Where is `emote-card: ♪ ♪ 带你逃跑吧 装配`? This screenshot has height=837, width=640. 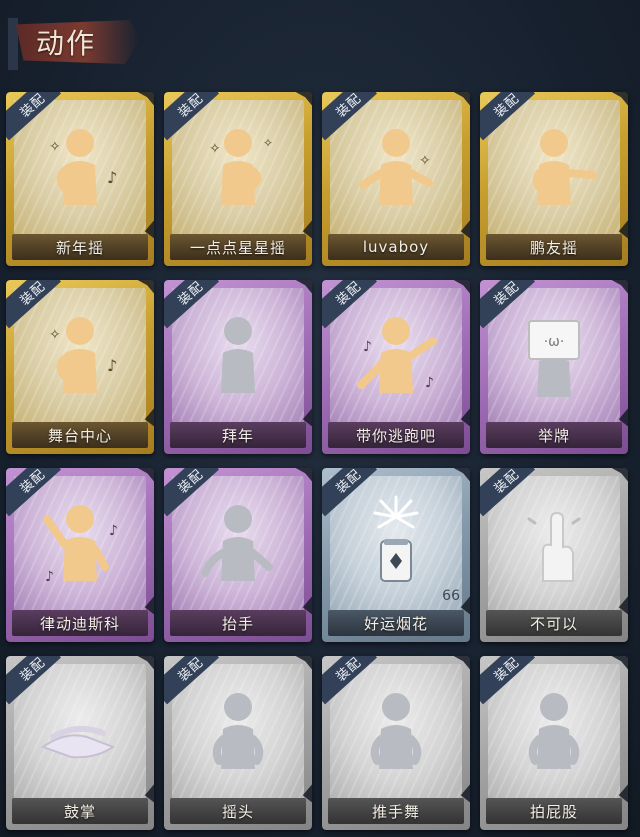
emote-card: ♪ ♪ 带你逃跑吧 装配 is located at coordinates (396, 367).